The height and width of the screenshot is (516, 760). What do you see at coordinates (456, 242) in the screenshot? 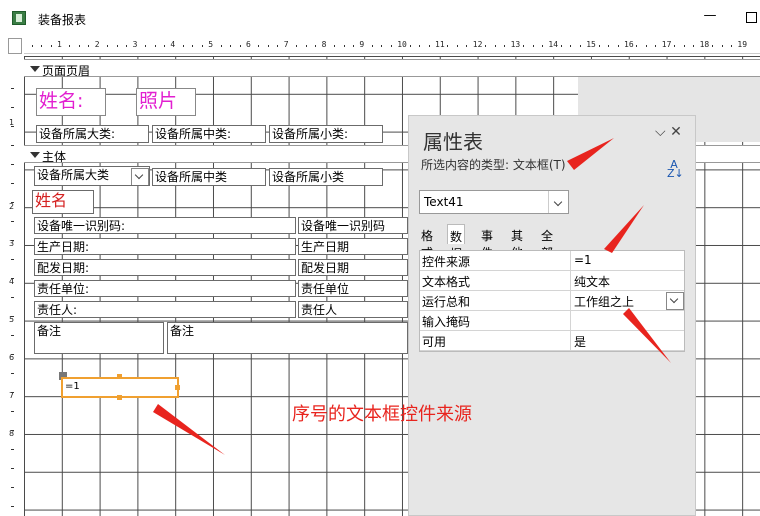
I see `tab-data: 数据` at bounding box center [456, 242].